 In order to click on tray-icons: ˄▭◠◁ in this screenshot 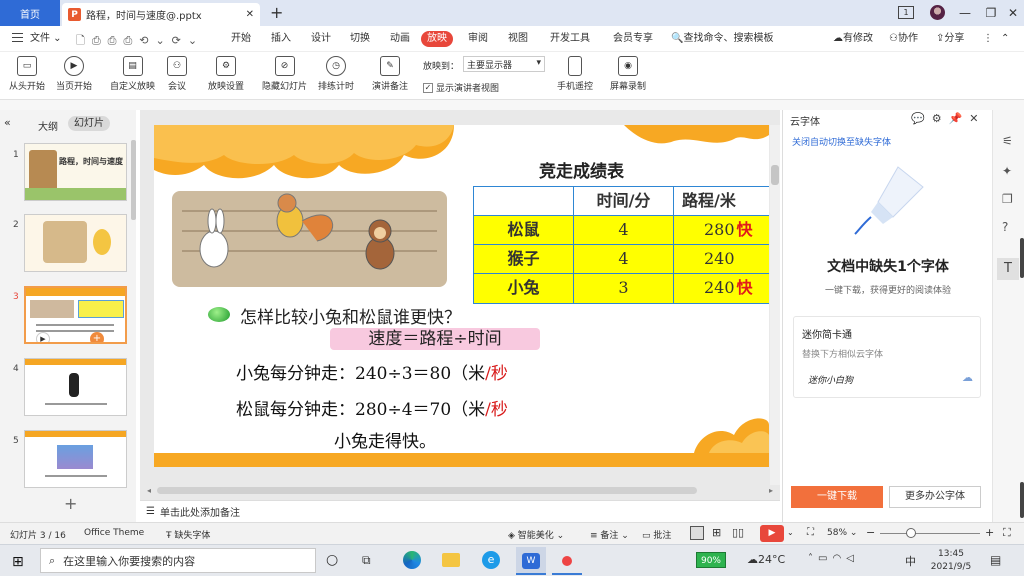, I will do `click(833, 558)`.